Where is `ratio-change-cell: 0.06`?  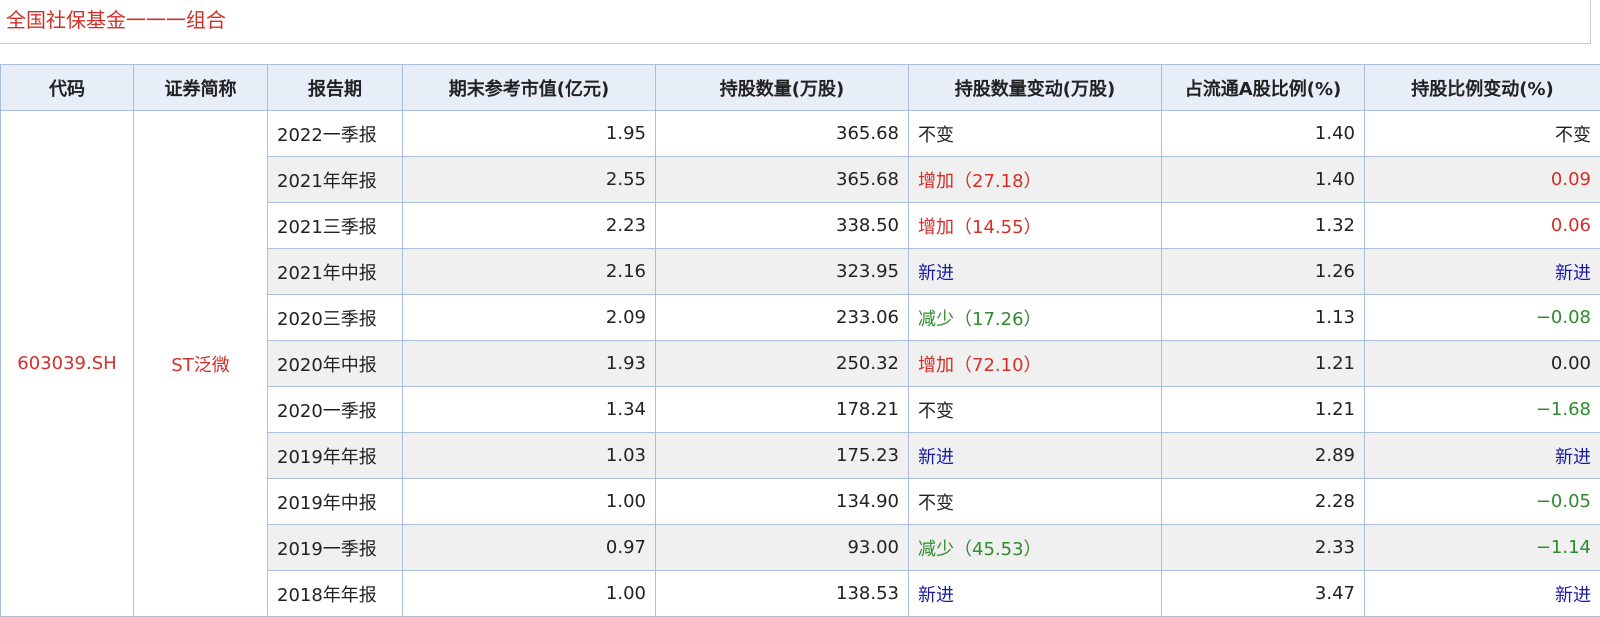
ratio-change-cell: 0.06 is located at coordinates (1482, 225).